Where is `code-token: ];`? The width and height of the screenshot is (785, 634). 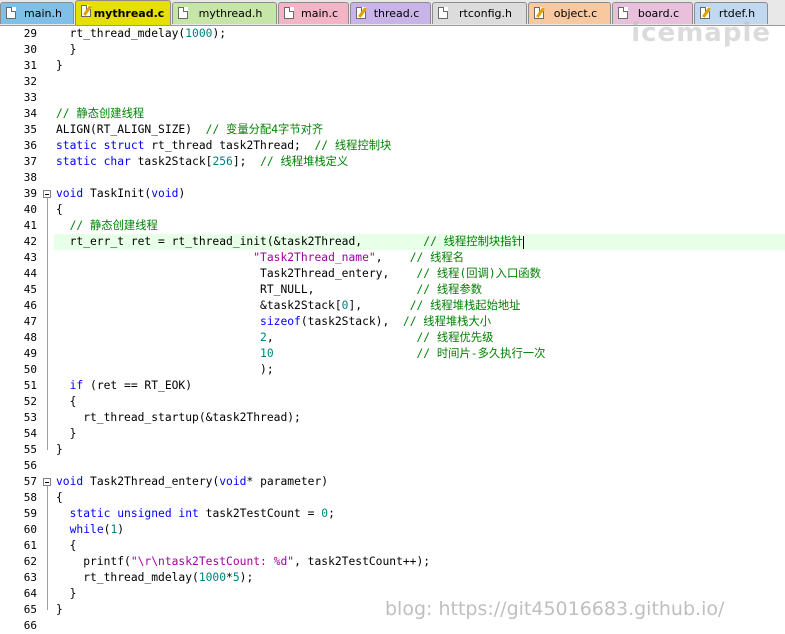
code-token: ]; is located at coordinates (246, 161).